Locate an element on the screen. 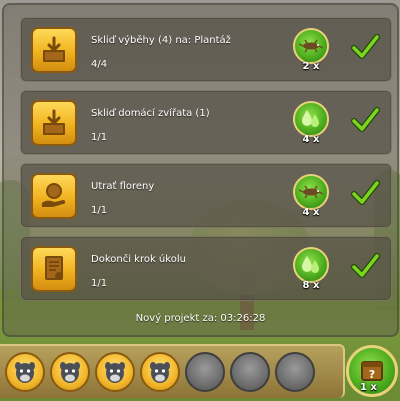 Image resolution: width=400 pixels, height=401 pixels. project-progress-bar is located at coordinates (172, 371).